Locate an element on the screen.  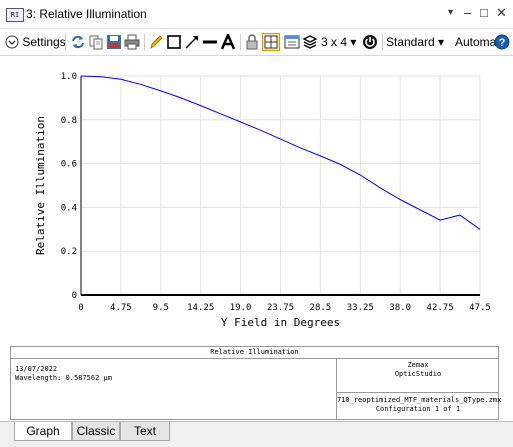
grid-size-dropdown: 3 x 4 ▾ is located at coordinates (338, 42).